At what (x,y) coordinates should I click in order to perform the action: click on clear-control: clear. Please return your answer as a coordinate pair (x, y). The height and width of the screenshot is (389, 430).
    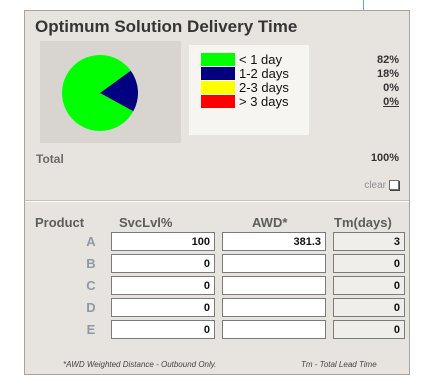
    Looking at the image, I should click on (381, 185).